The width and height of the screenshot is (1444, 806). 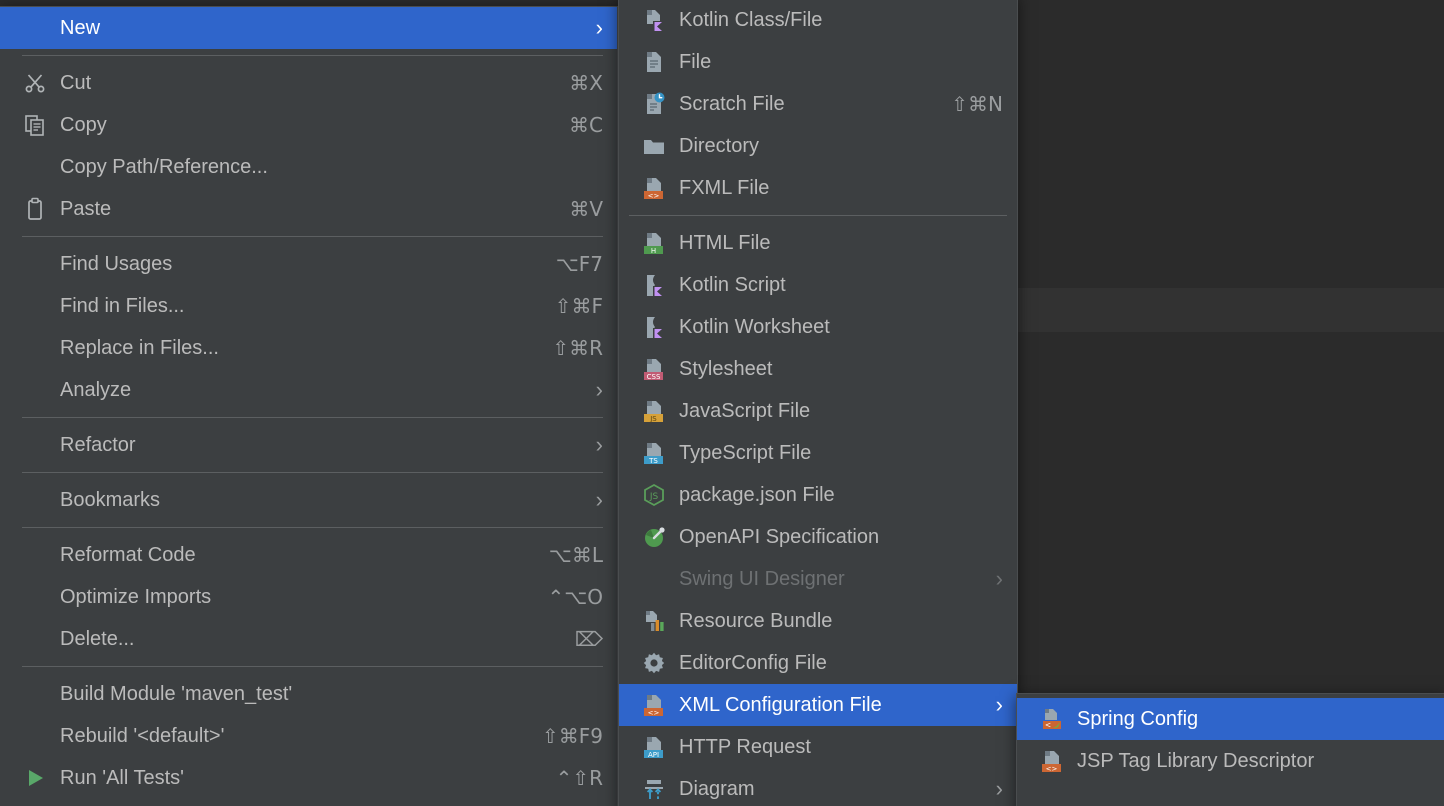 I want to click on menu-item-typescript-file: TS TypeScript File, so click(x=818, y=453).